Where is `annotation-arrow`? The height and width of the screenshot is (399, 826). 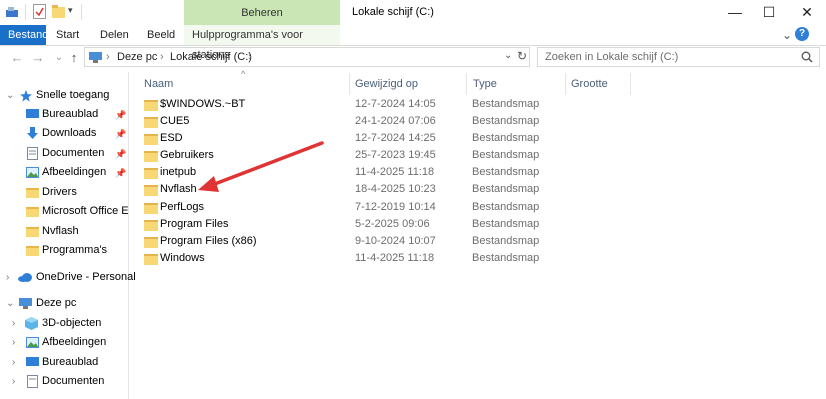
annotation-arrow is located at coordinates (261, 166).